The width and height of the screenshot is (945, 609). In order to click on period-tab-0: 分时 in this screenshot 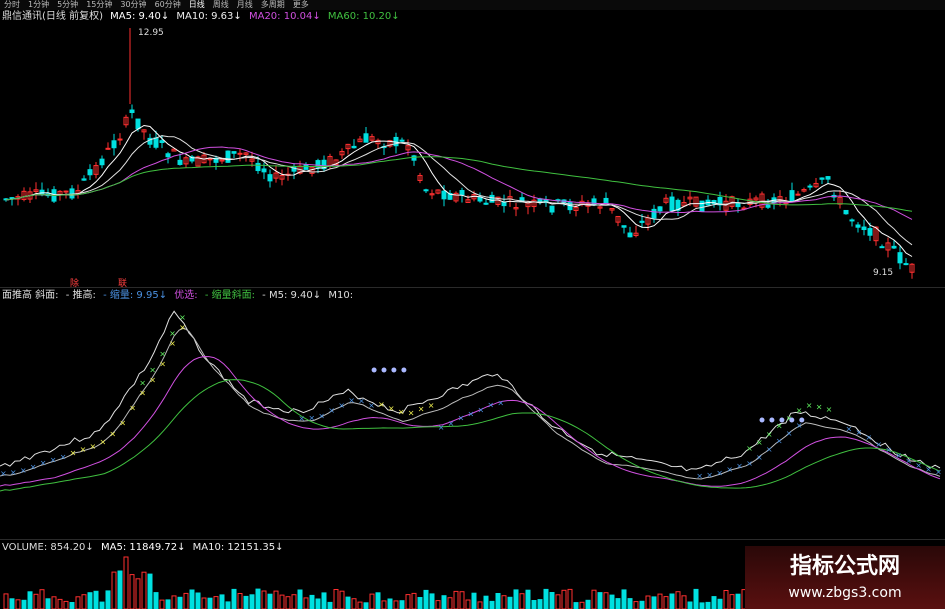, I will do `click(12, 5)`.